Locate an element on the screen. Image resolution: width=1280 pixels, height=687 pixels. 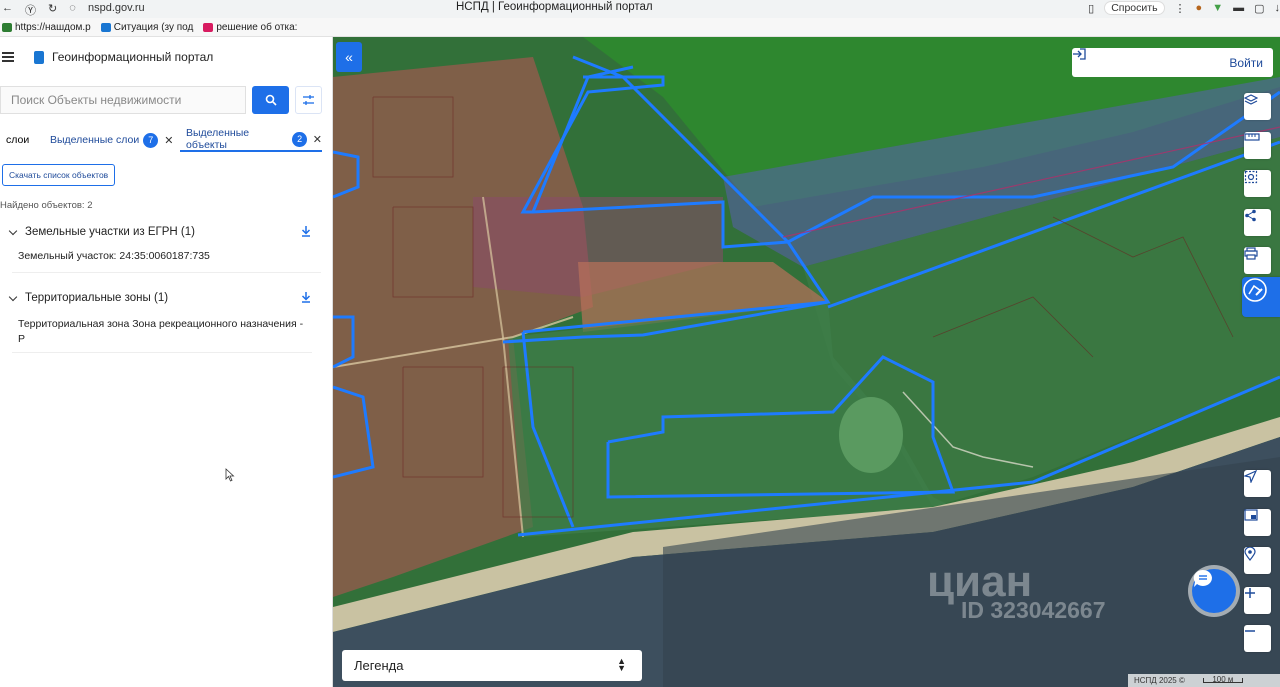
scale-bar: НСПД 2025 © 100 м is located at coordinates (1204, 680).